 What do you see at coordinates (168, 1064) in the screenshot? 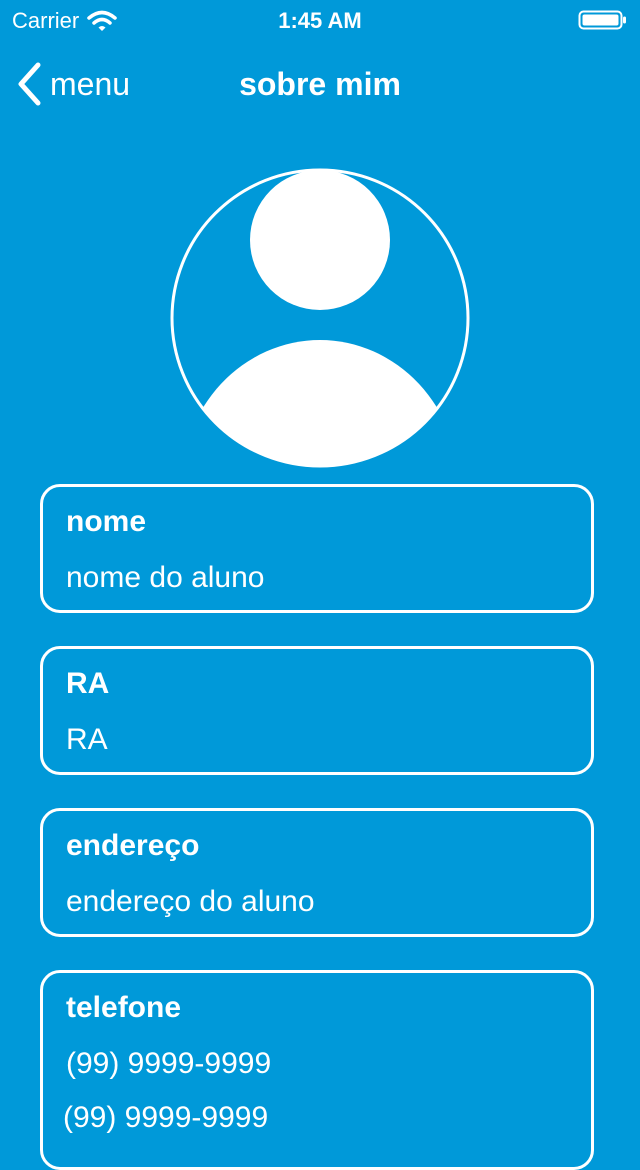
I see `telefone-value: (99) 9999-9999` at bounding box center [168, 1064].